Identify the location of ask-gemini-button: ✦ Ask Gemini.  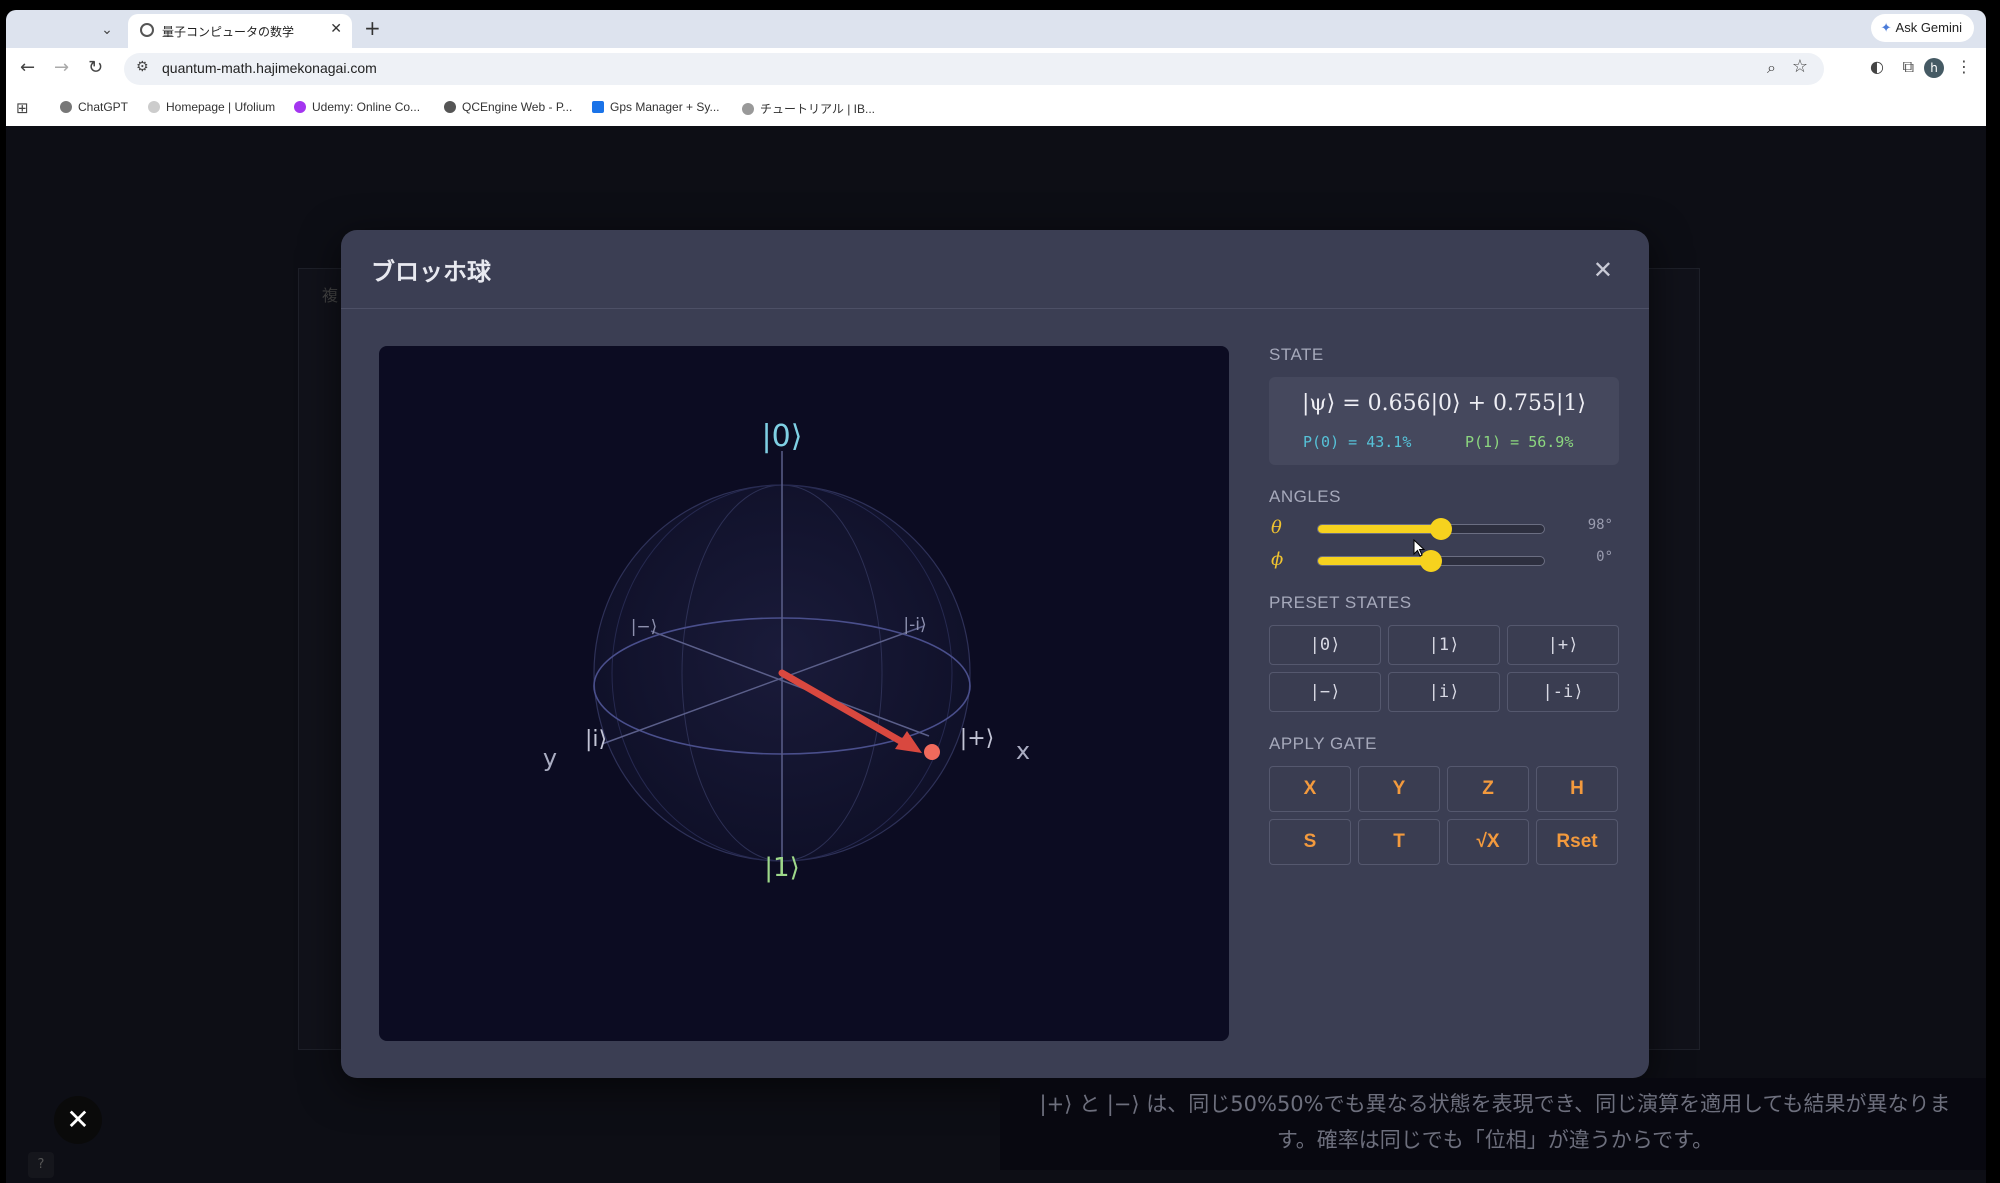
(1922, 28).